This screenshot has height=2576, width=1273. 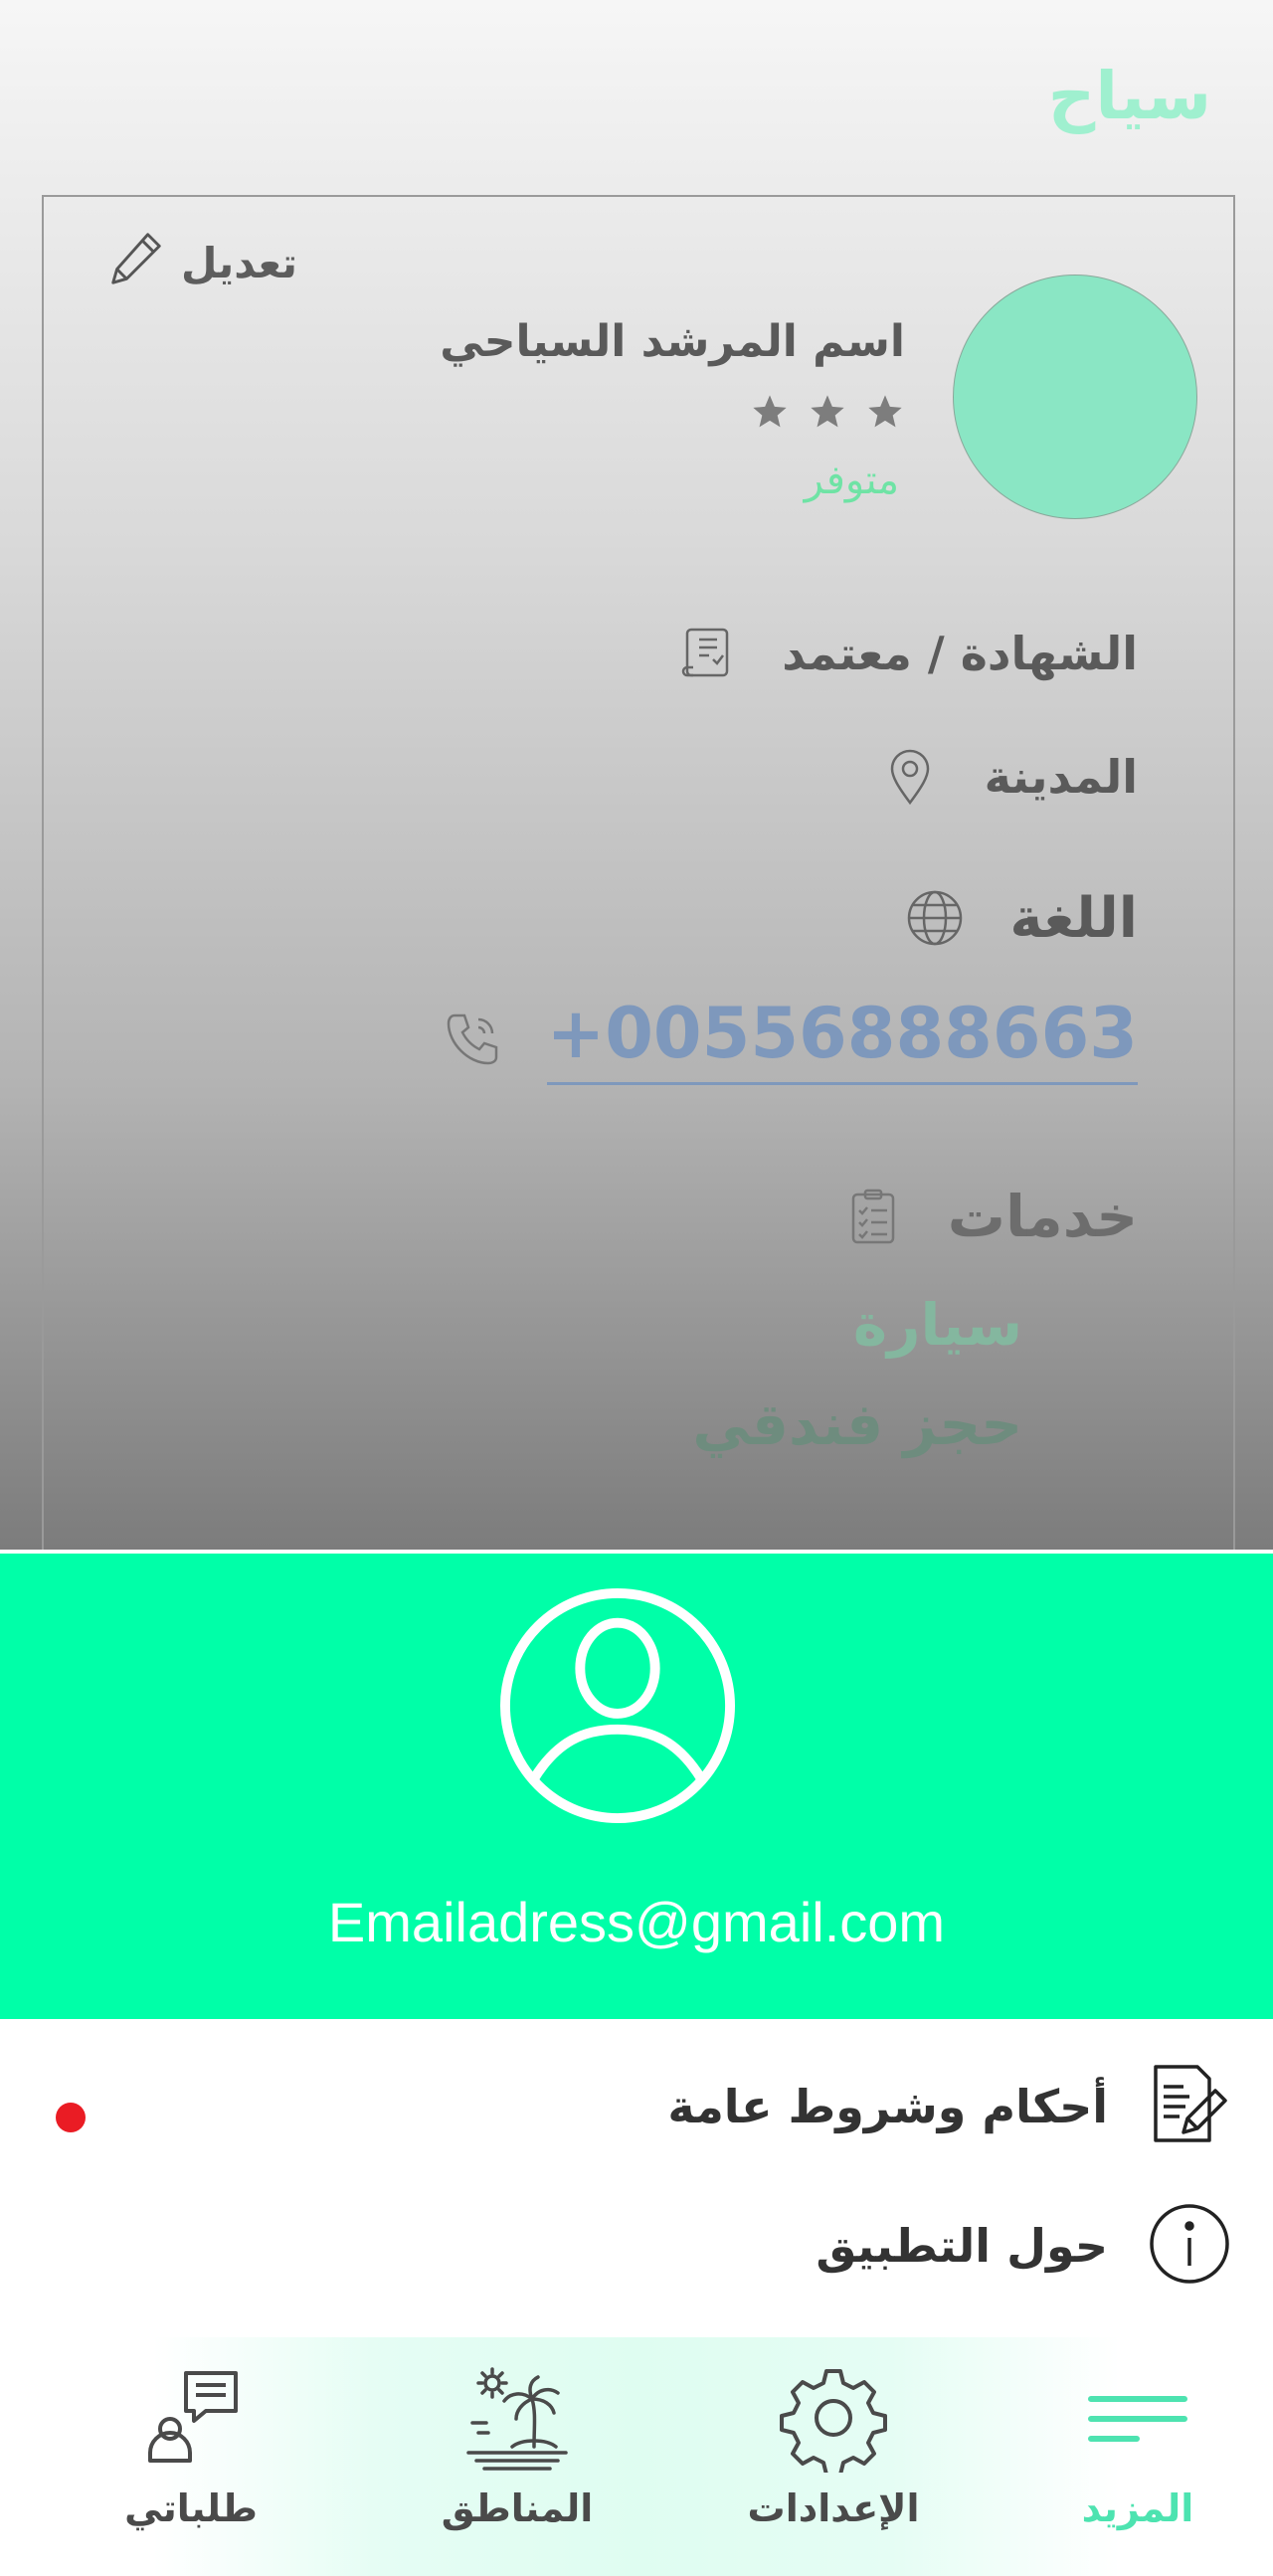 I want to click on certificate-row: الشهادة / معتمد, so click(x=905, y=653).